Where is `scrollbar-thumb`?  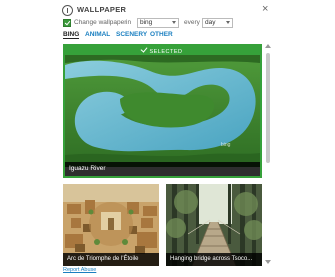
scrollbar-thumb is located at coordinates (268, 108).